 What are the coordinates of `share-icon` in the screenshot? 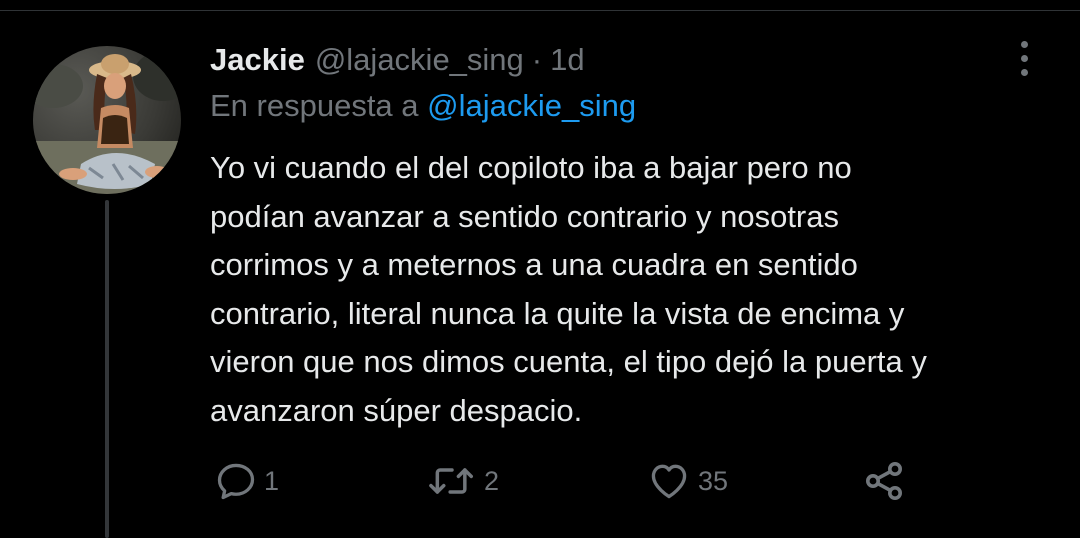 It's located at (884, 481).